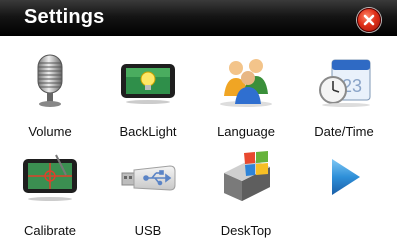 The image size is (397, 241). Describe the element at coordinates (50, 131) in the screenshot. I see `tile-label: Volume` at that location.